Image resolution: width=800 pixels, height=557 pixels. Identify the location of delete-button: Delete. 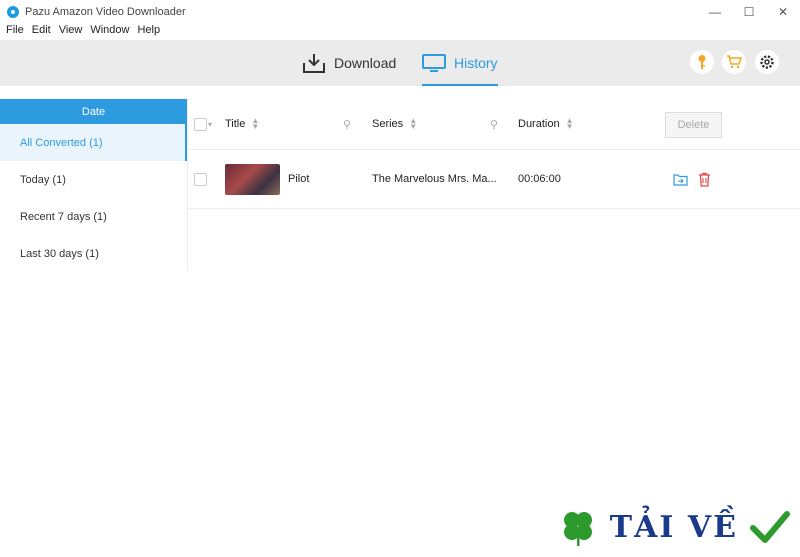
(693, 125).